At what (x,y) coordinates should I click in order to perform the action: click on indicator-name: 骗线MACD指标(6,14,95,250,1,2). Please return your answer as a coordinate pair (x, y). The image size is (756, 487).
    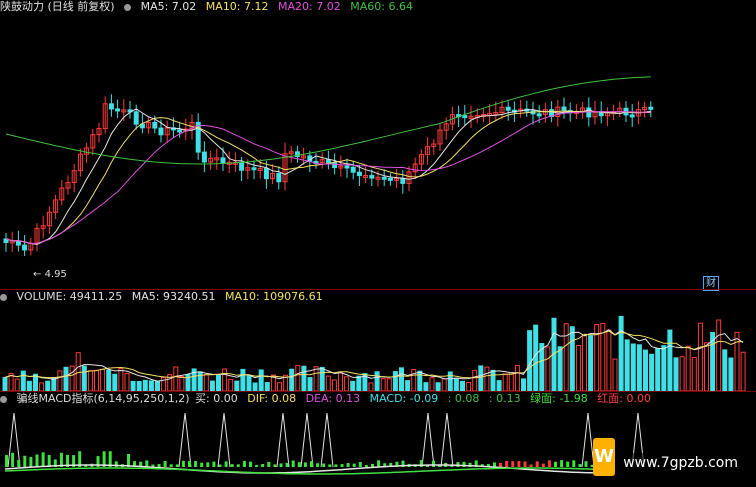
    Looking at the image, I should click on (103, 398).